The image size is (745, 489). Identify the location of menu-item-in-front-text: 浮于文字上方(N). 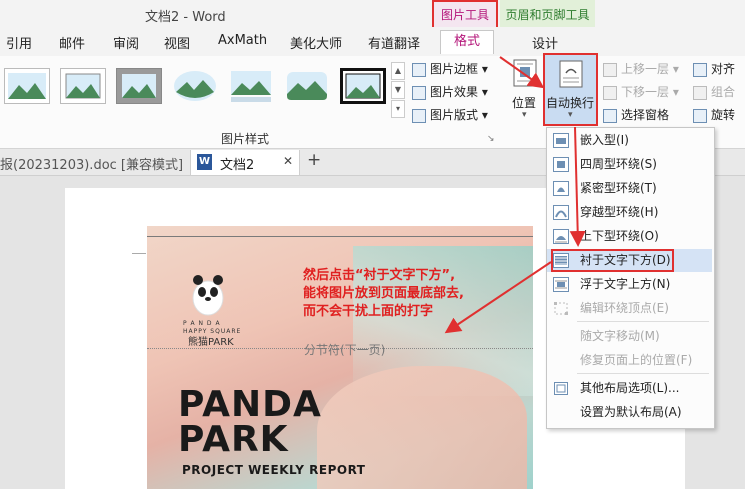
(629, 284).